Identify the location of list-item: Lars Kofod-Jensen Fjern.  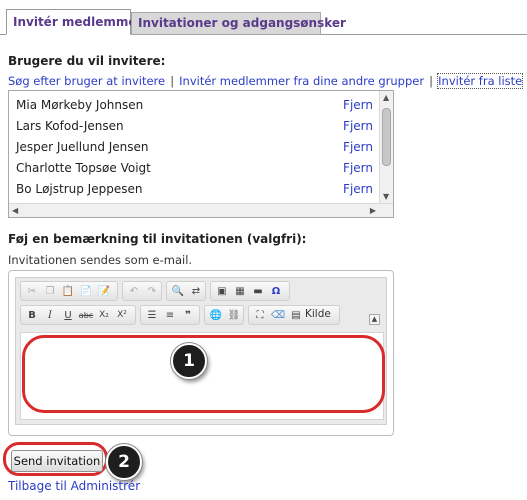
(195, 126).